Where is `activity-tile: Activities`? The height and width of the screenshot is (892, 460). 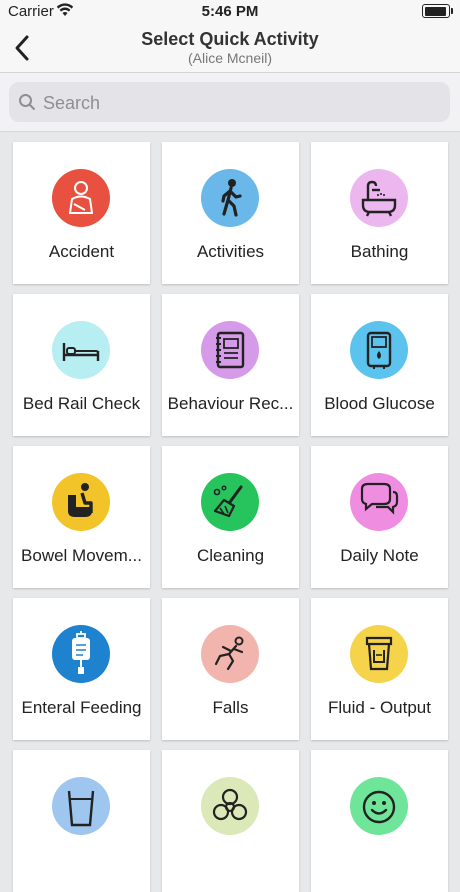 activity-tile: Activities is located at coordinates (230, 213).